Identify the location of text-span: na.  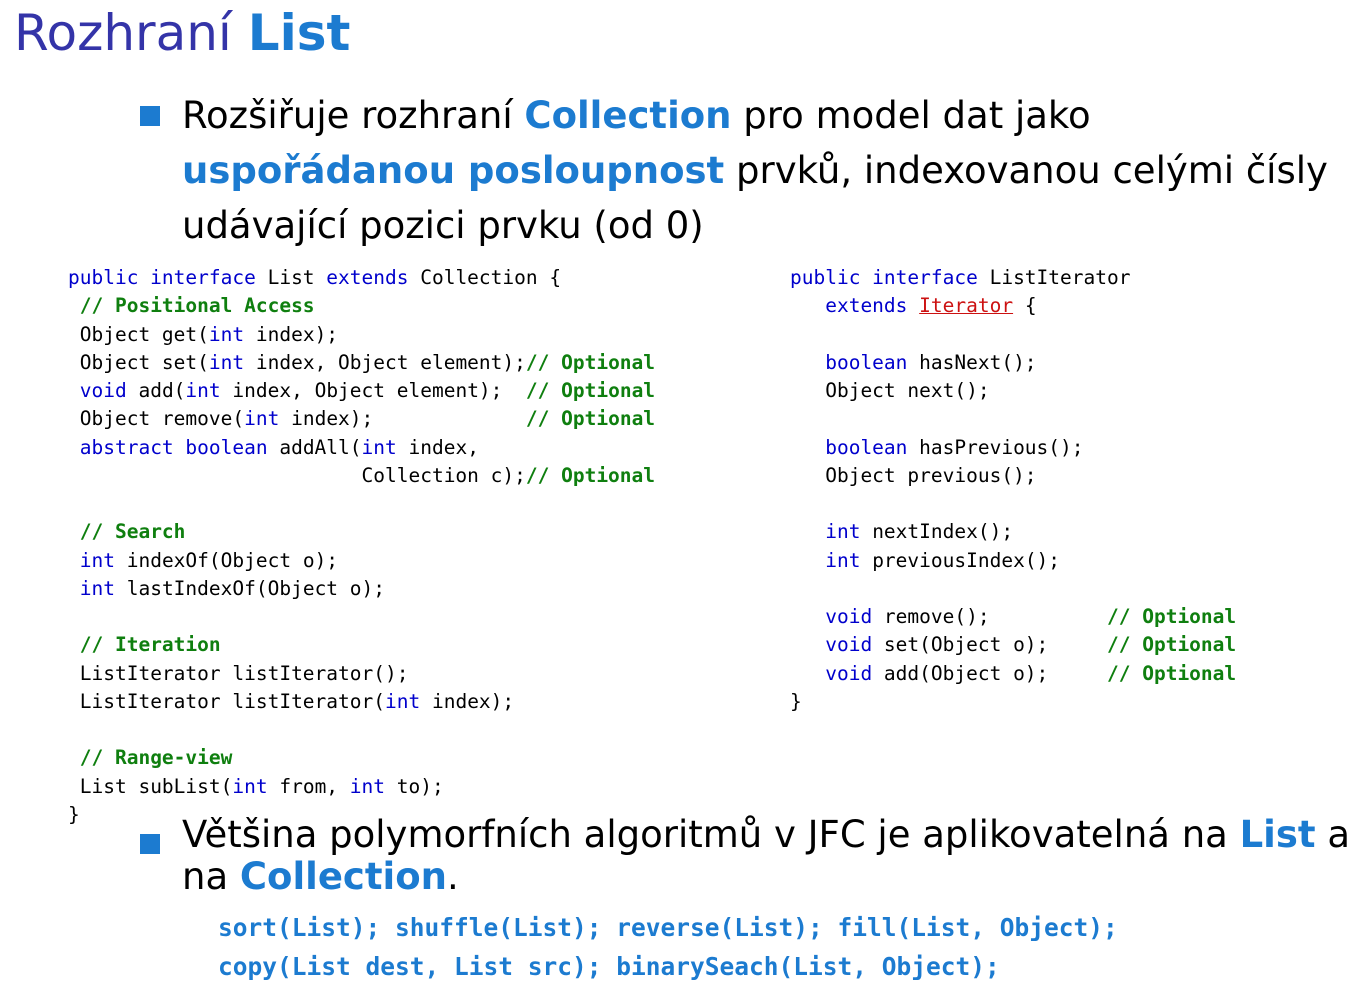
(211, 876).